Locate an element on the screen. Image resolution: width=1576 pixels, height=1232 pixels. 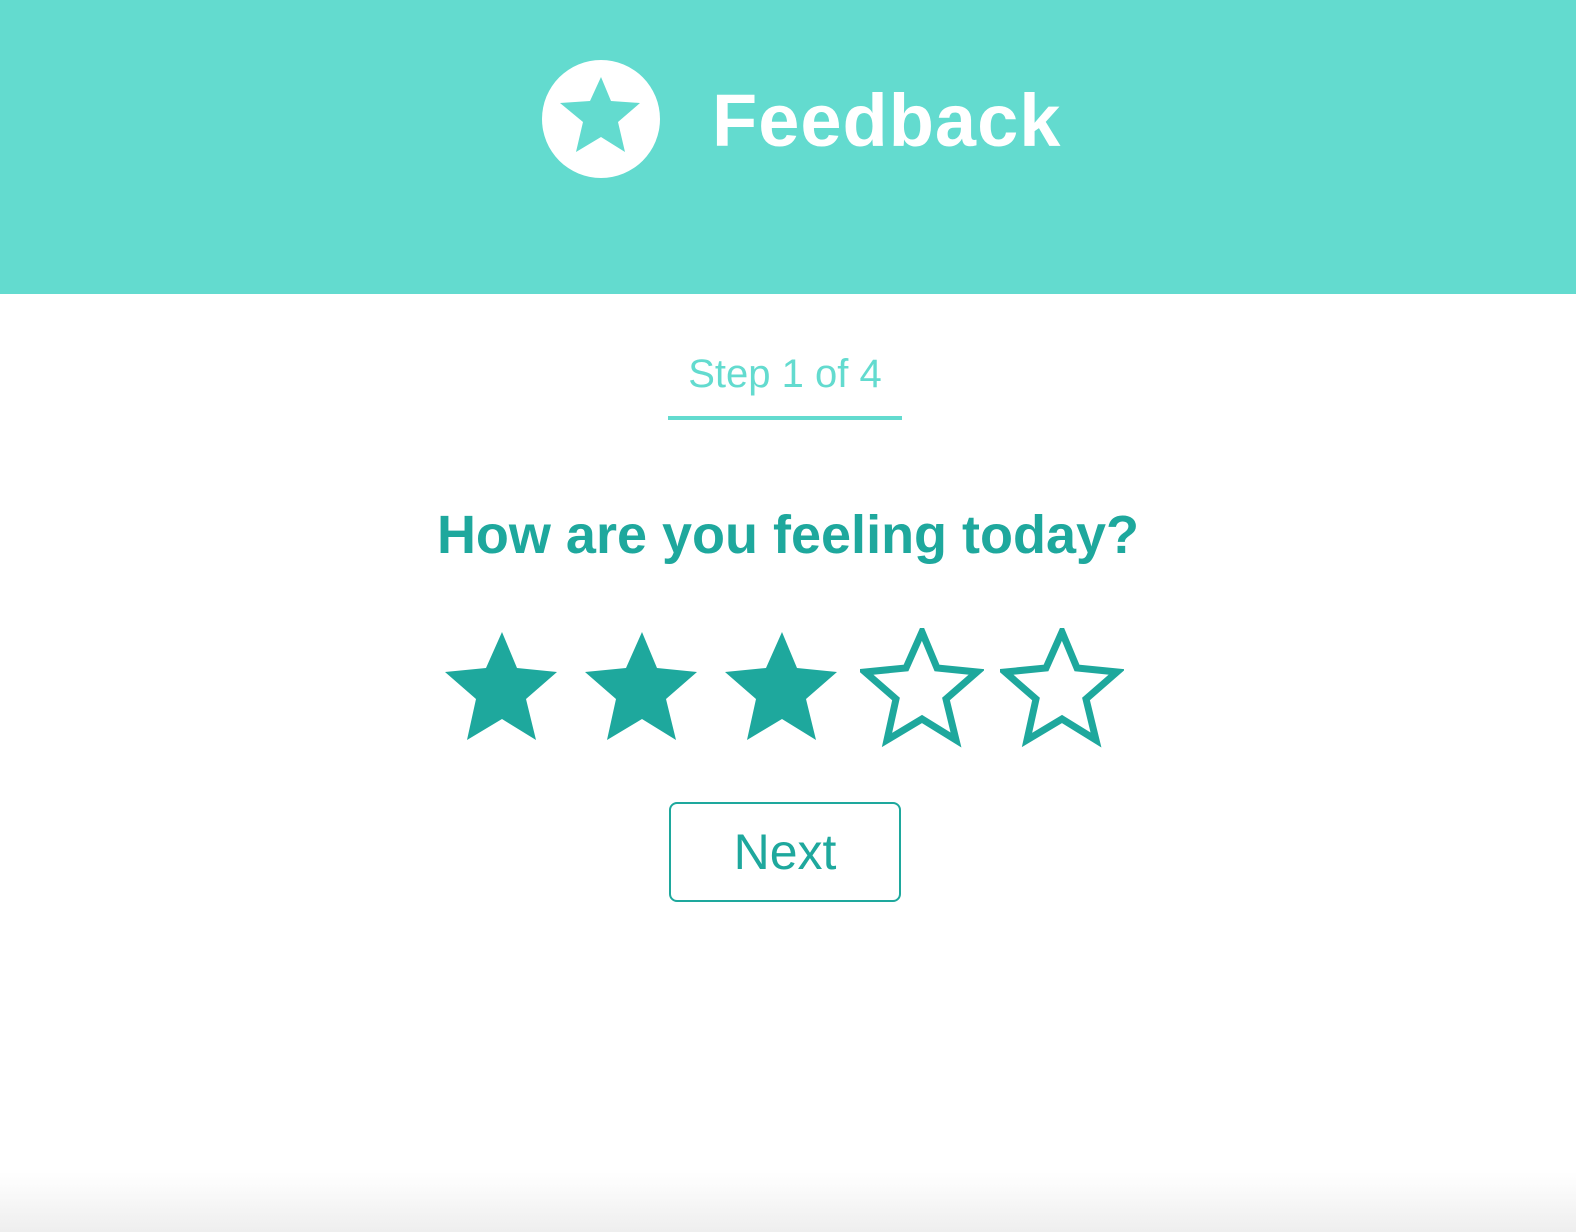
step-indicator: Step 1 of 4 is located at coordinates (785, 386).